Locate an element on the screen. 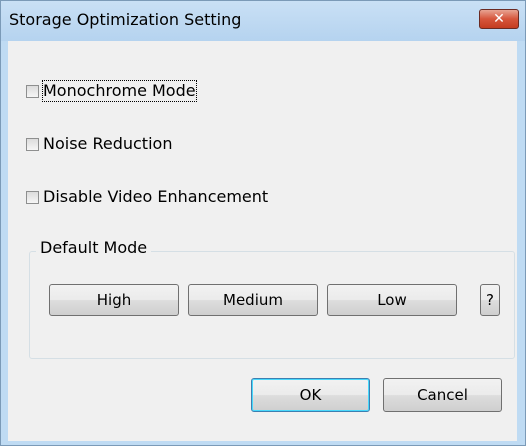  monochrome-mode-label: Monochrome Mode is located at coordinates (119, 91).